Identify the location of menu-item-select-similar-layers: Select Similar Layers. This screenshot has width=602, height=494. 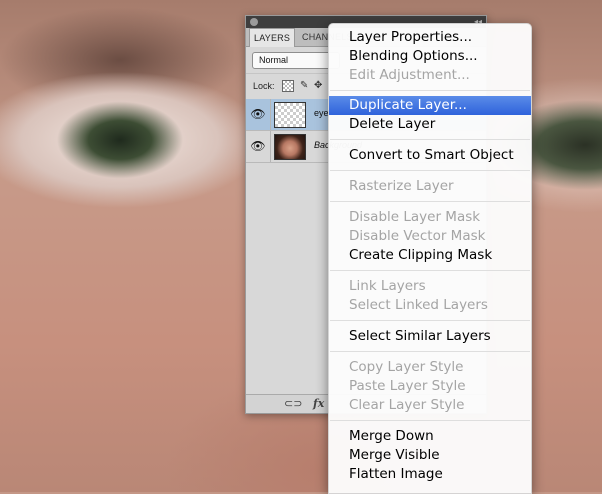
(430, 336).